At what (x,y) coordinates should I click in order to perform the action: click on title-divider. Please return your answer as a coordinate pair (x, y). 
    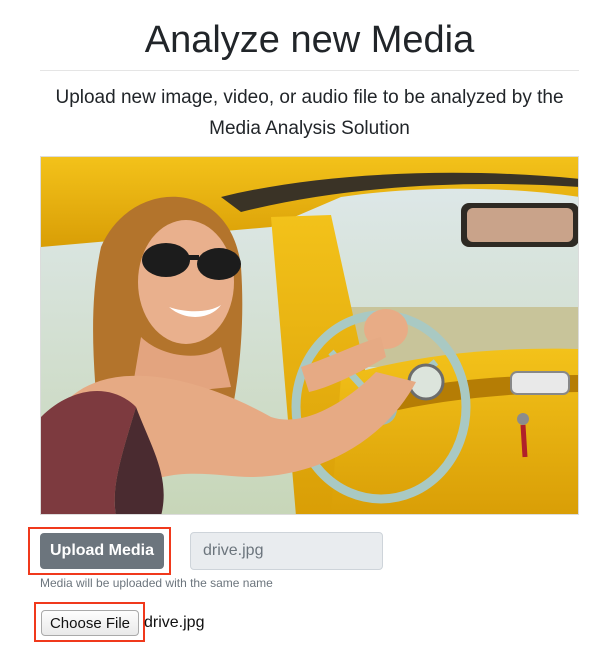
    Looking at the image, I should click on (309, 70).